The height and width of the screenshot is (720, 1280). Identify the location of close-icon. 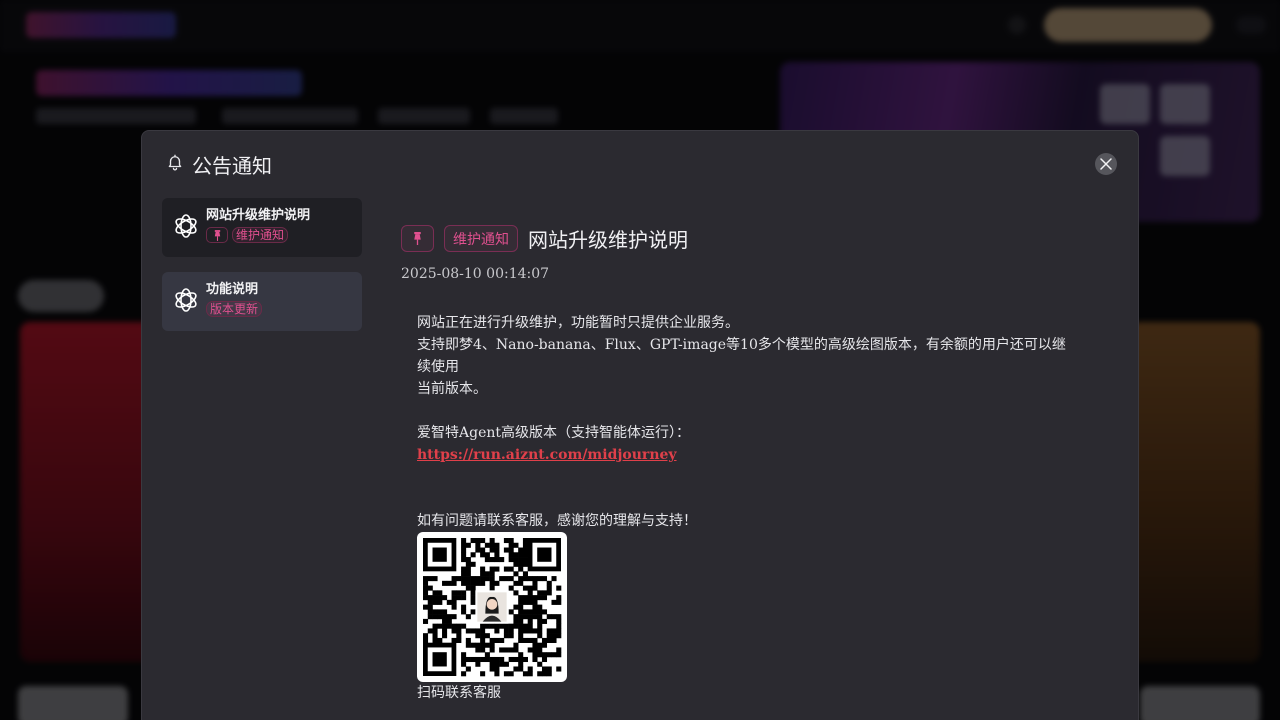
(1106, 164).